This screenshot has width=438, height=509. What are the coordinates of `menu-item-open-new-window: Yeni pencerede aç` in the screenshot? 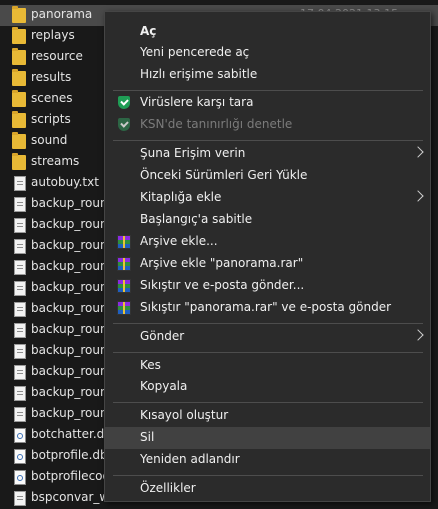 It's located at (267, 53).